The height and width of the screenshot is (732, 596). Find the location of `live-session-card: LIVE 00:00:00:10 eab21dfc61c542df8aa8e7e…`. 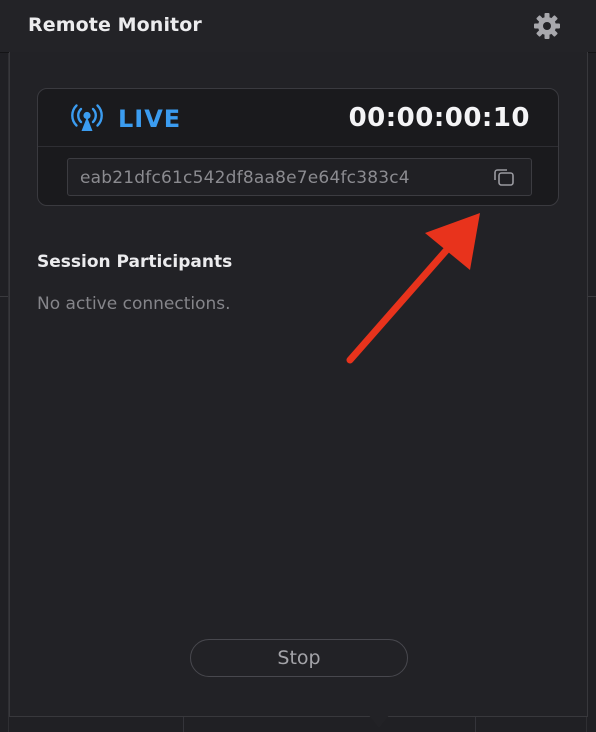

live-session-card: LIVE 00:00:00:10 eab21dfc61c542df8aa8e7e… is located at coordinates (298, 147).